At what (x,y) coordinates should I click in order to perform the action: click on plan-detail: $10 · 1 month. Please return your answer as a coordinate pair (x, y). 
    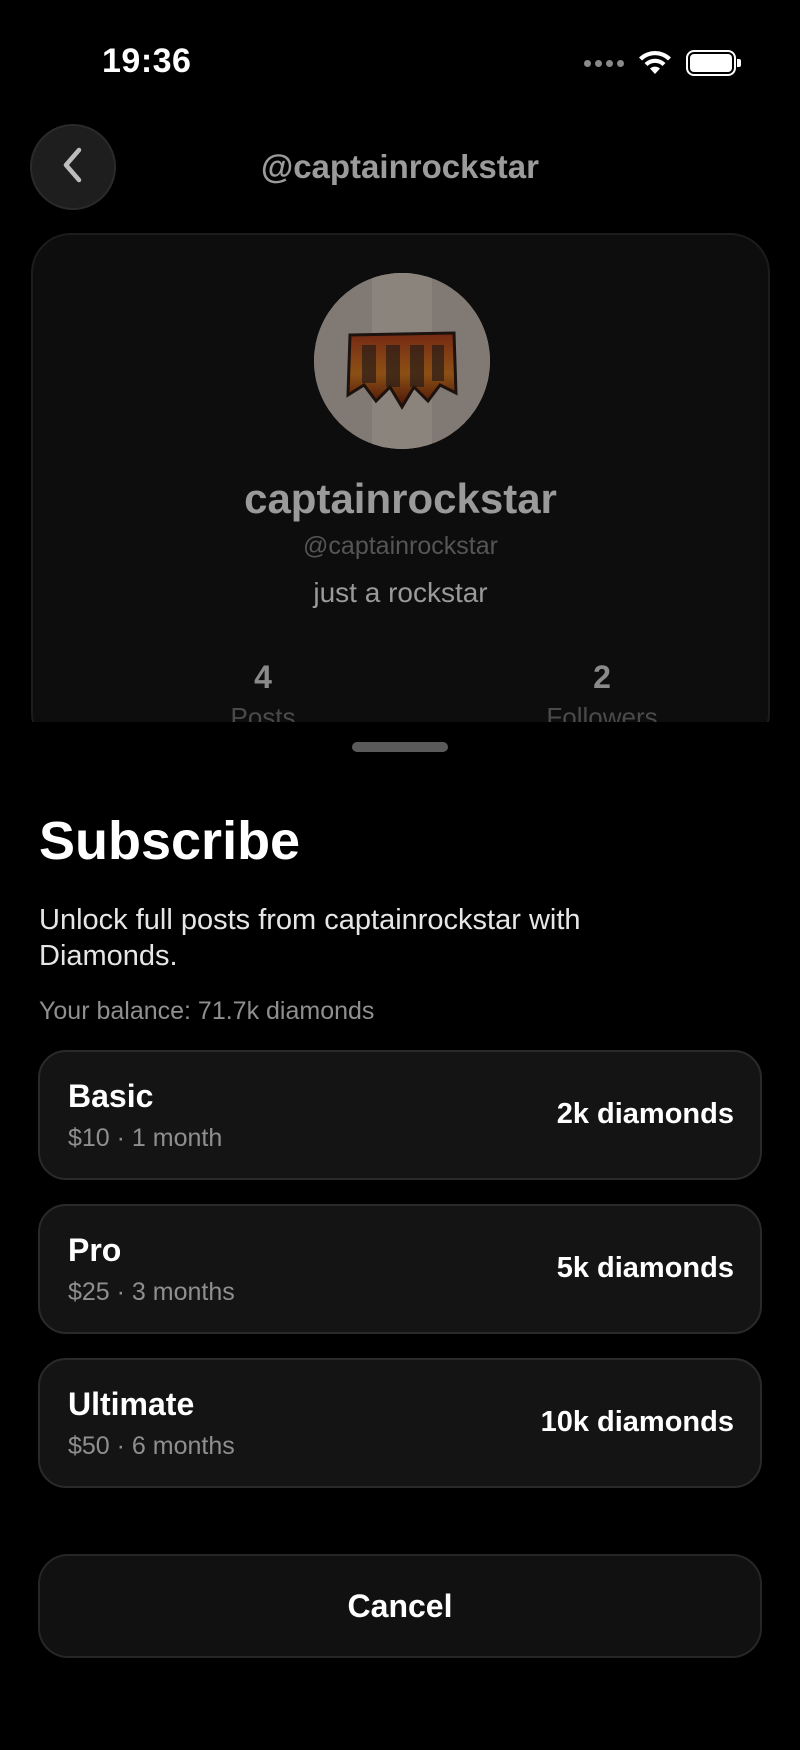
    Looking at the image, I should click on (145, 1138).